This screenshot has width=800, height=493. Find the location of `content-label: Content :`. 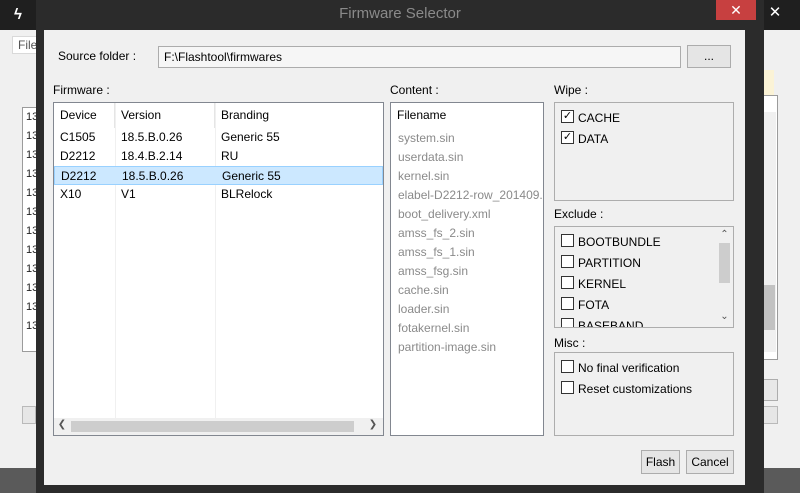

content-label: Content : is located at coordinates (414, 90).